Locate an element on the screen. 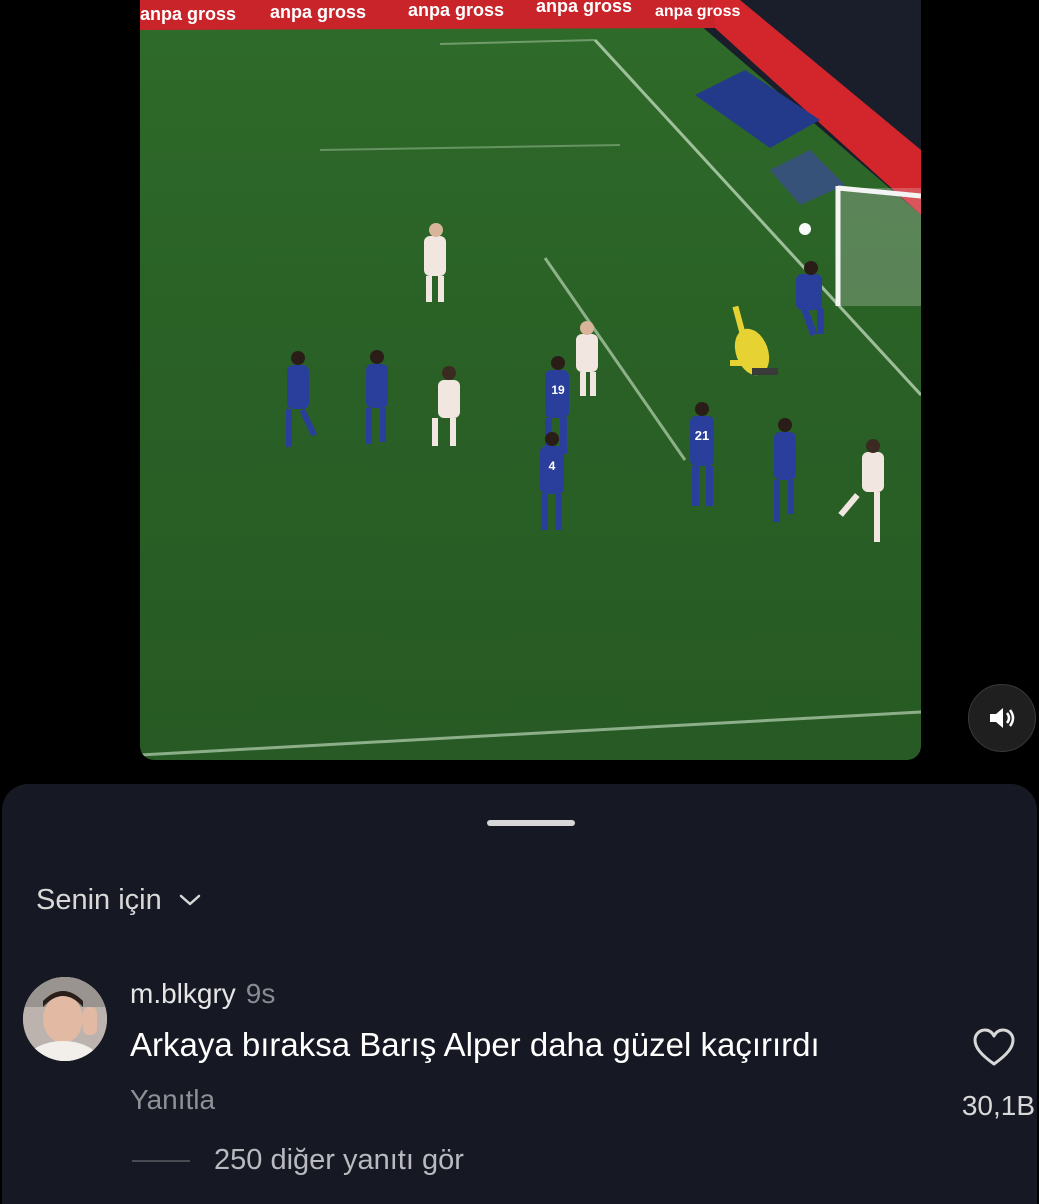 The height and width of the screenshot is (1204, 1039). like-count: 30,1B is located at coordinates (998, 1105).